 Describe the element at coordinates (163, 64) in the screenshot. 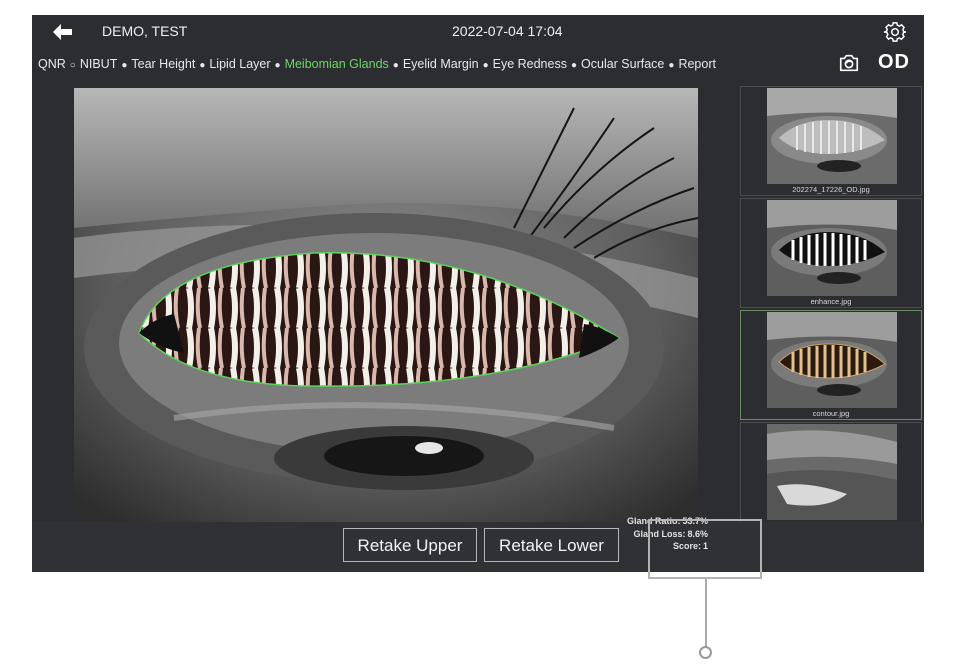

I see `tab-tear-height: Tear Height` at that location.